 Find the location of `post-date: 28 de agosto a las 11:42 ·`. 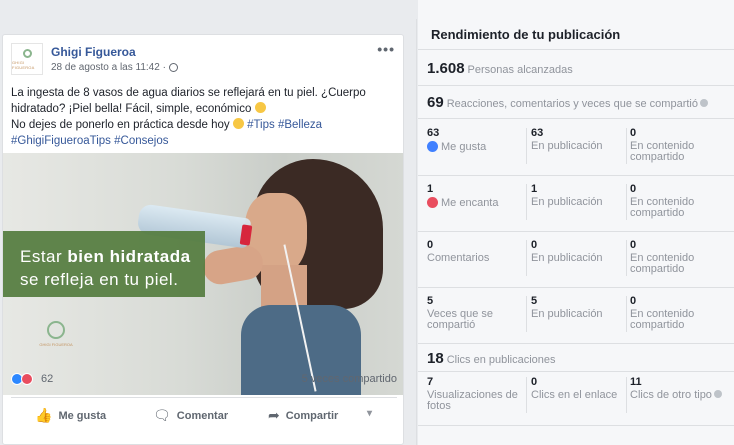

post-date: 28 de agosto a las 11:42 · is located at coordinates (108, 67).